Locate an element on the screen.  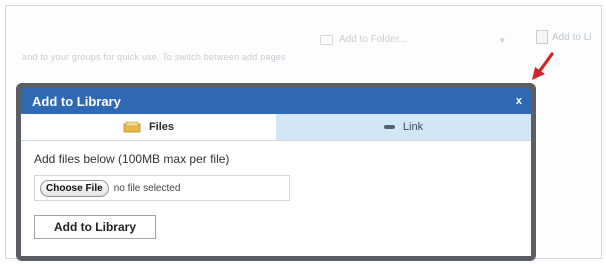
modal-tabs: Files Link is located at coordinates (276, 127).